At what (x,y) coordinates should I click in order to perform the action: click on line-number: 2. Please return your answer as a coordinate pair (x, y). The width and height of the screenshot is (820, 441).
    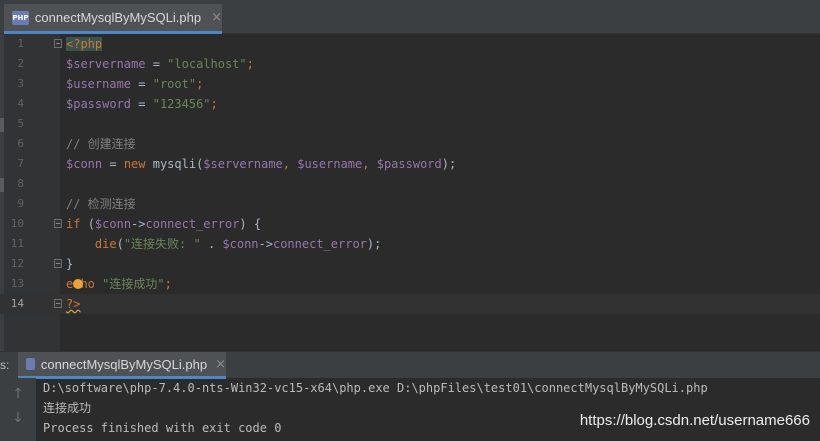
    Looking at the image, I should click on (20, 63).